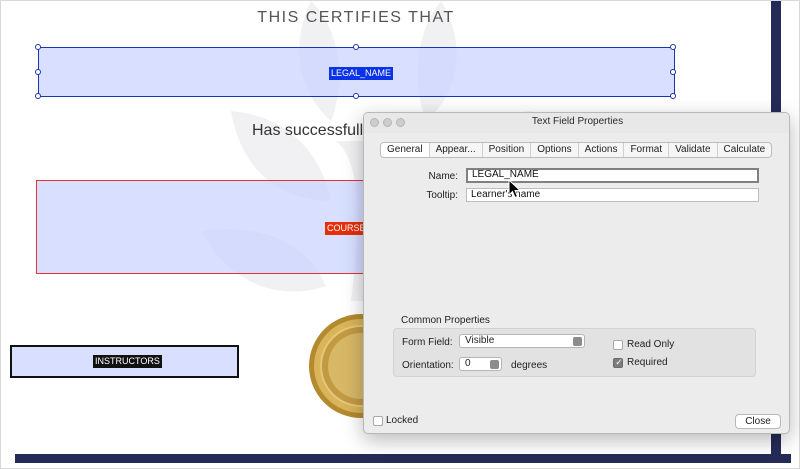 This screenshot has width=800, height=469. What do you see at coordinates (356, 96) in the screenshot?
I see `resize-handle-bottom-middle` at bounding box center [356, 96].